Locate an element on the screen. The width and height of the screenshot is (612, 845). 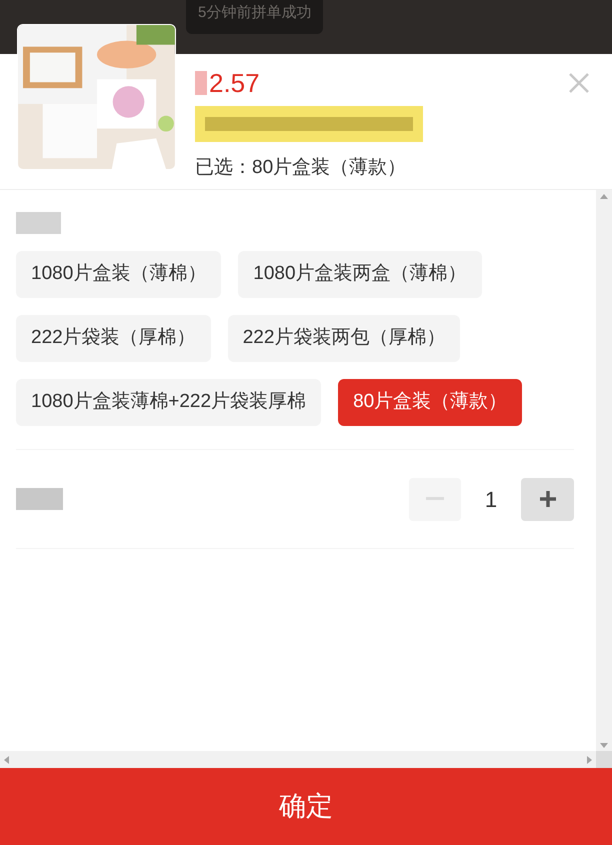
option-chip: 222片袋装两包（厚棉） is located at coordinates (344, 338).